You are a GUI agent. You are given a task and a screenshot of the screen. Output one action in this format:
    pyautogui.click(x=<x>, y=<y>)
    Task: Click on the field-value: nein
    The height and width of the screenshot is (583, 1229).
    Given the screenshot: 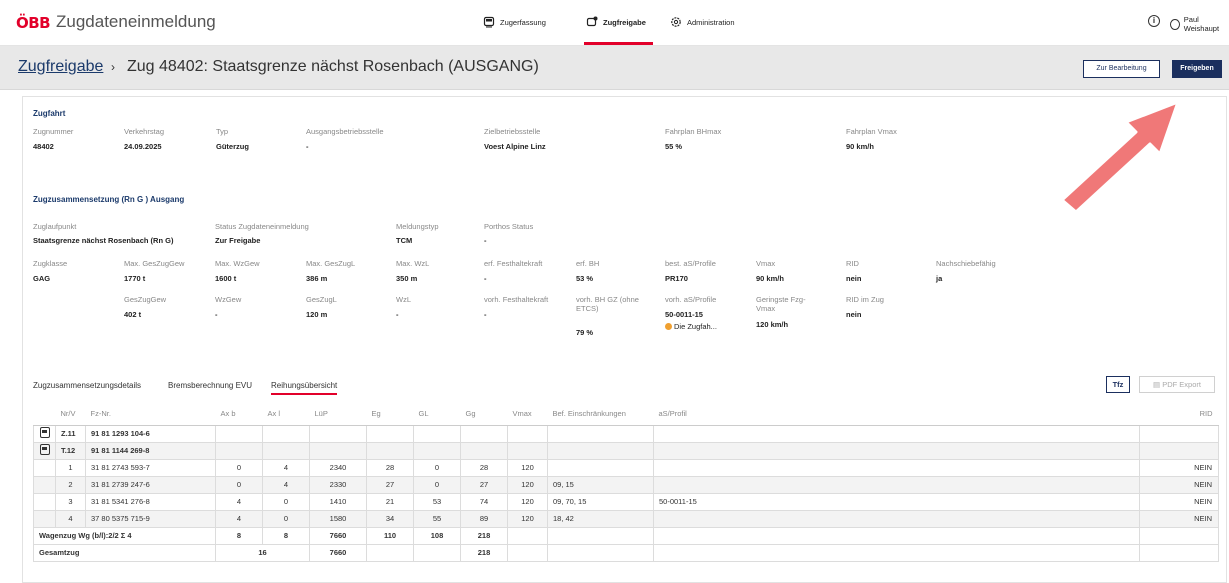 What is the action you would take?
    pyautogui.click(x=854, y=314)
    